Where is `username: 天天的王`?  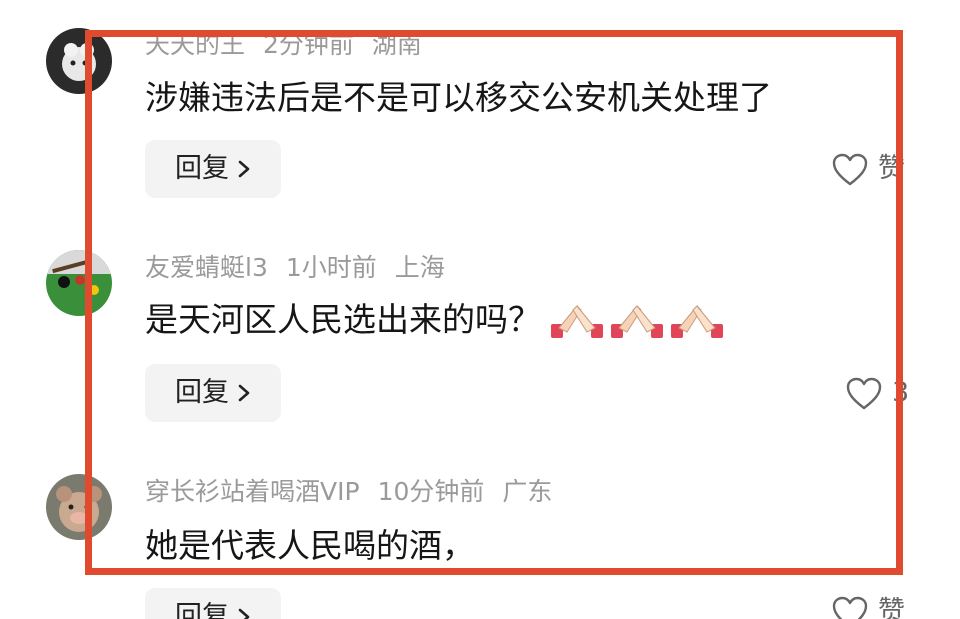 username: 天天的王 is located at coordinates (195, 44).